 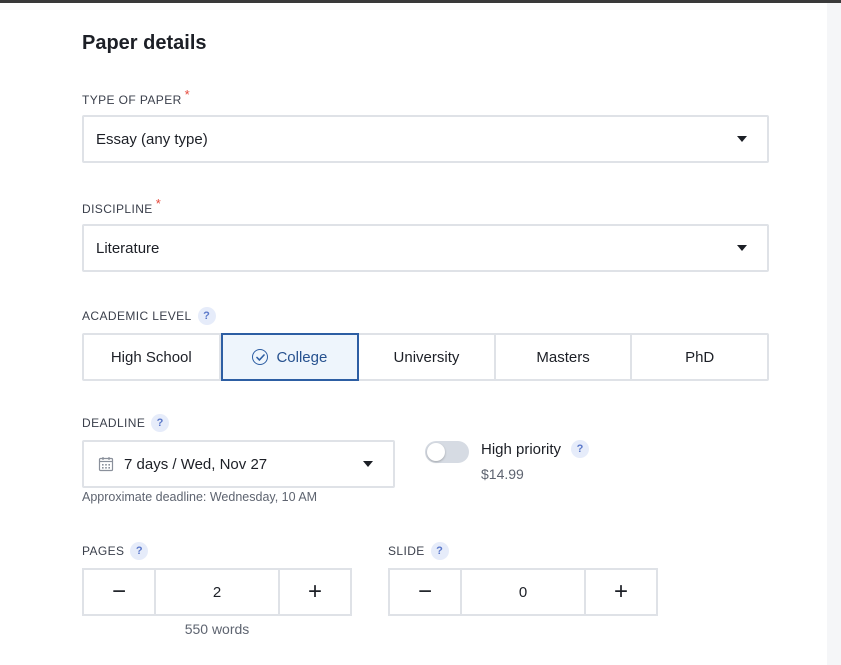 What do you see at coordinates (620, 592) in the screenshot?
I see `slide-increment-button: +` at bounding box center [620, 592].